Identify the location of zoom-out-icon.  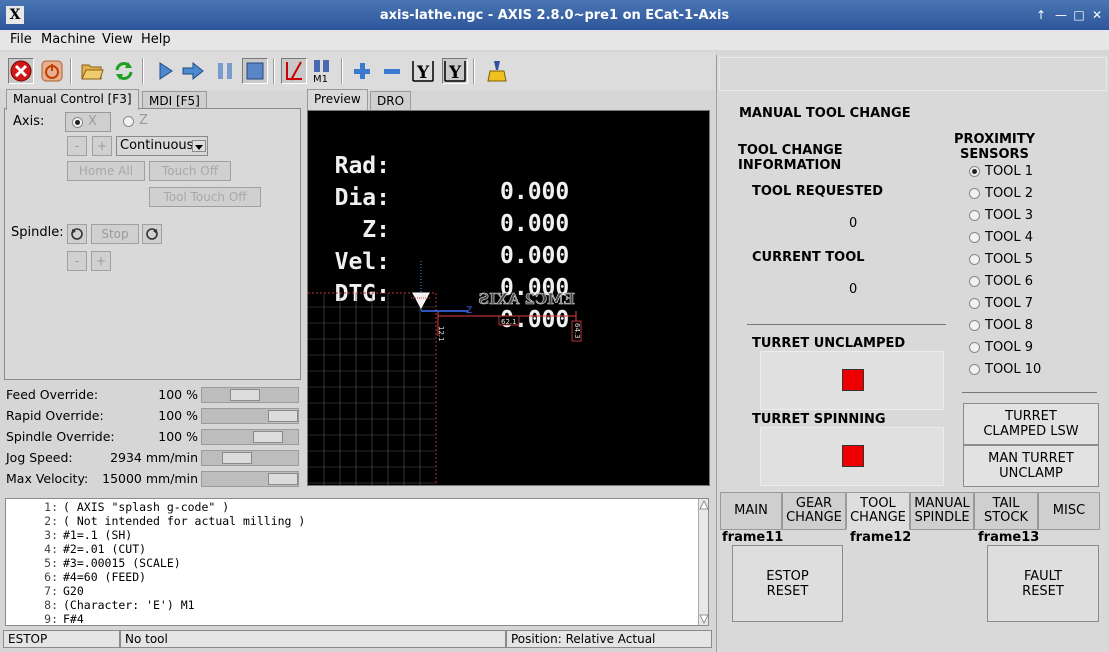
(392, 71).